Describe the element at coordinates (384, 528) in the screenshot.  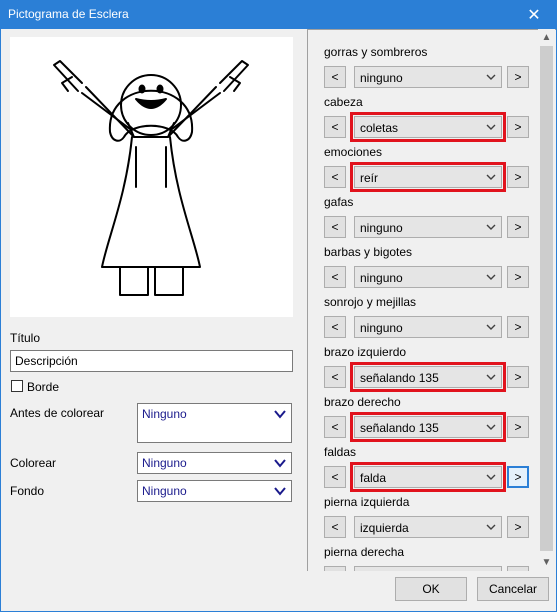
I see `category-value: izquierda` at that location.